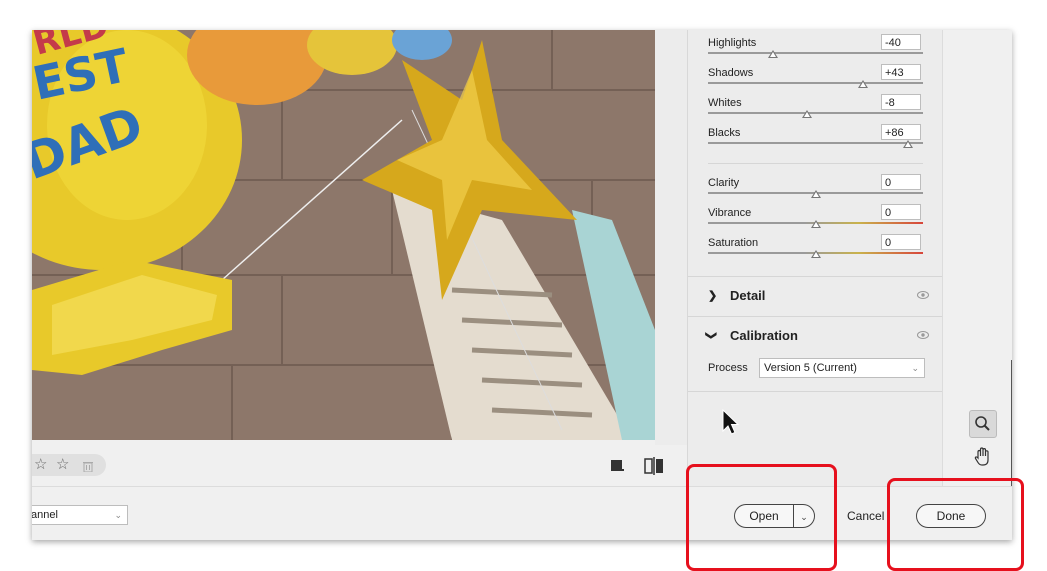 The height and width of the screenshot is (571, 1047). Describe the element at coordinates (815, 335) in the screenshot. I see `section-calibration: ❯ Calibration` at that location.